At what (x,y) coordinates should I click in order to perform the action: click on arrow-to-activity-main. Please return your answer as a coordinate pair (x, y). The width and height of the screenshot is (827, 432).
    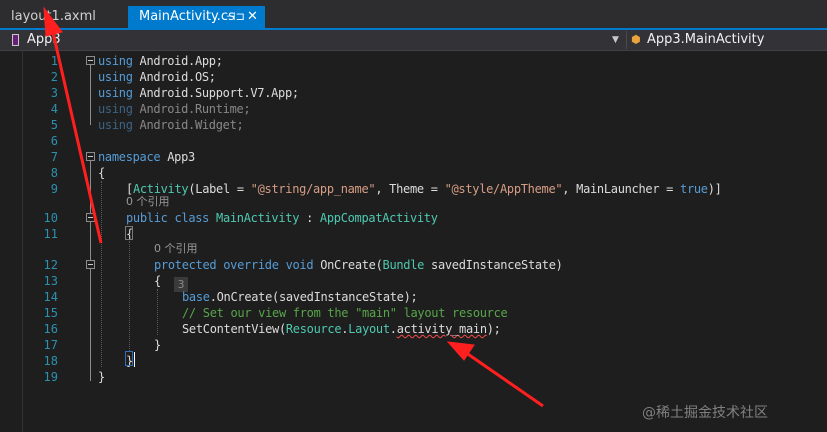
    Looking at the image, I should click on (502, 378).